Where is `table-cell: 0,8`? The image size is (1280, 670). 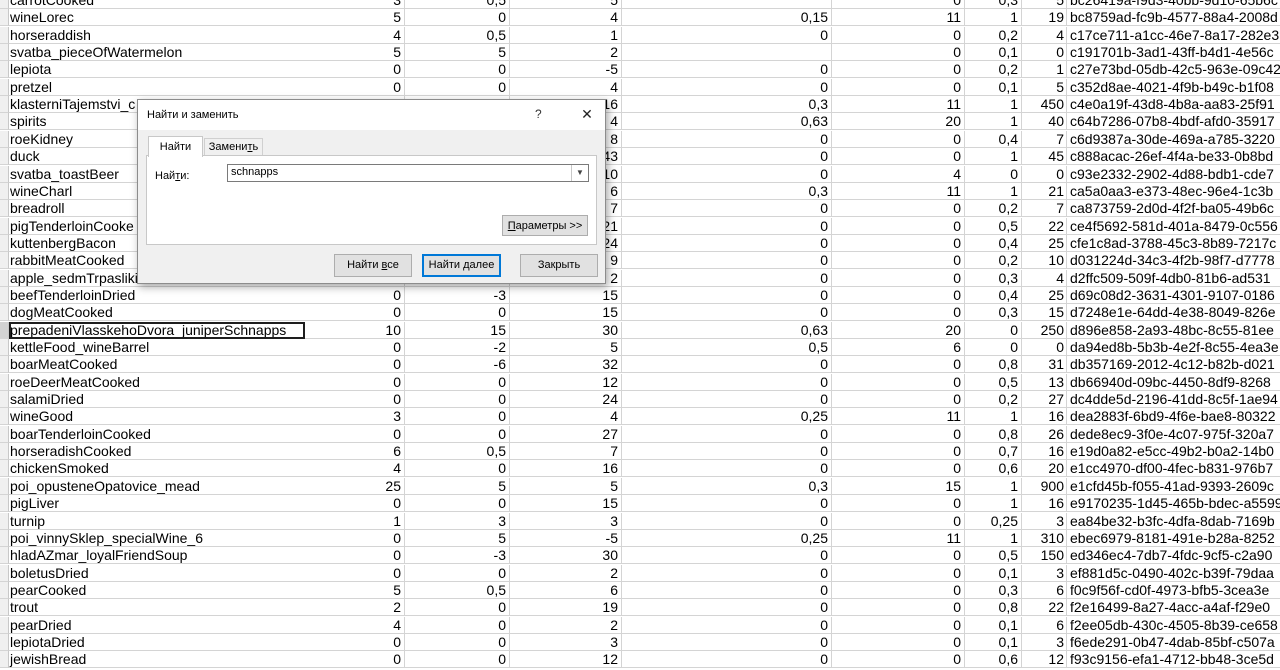 table-cell: 0,8 is located at coordinates (993, 434).